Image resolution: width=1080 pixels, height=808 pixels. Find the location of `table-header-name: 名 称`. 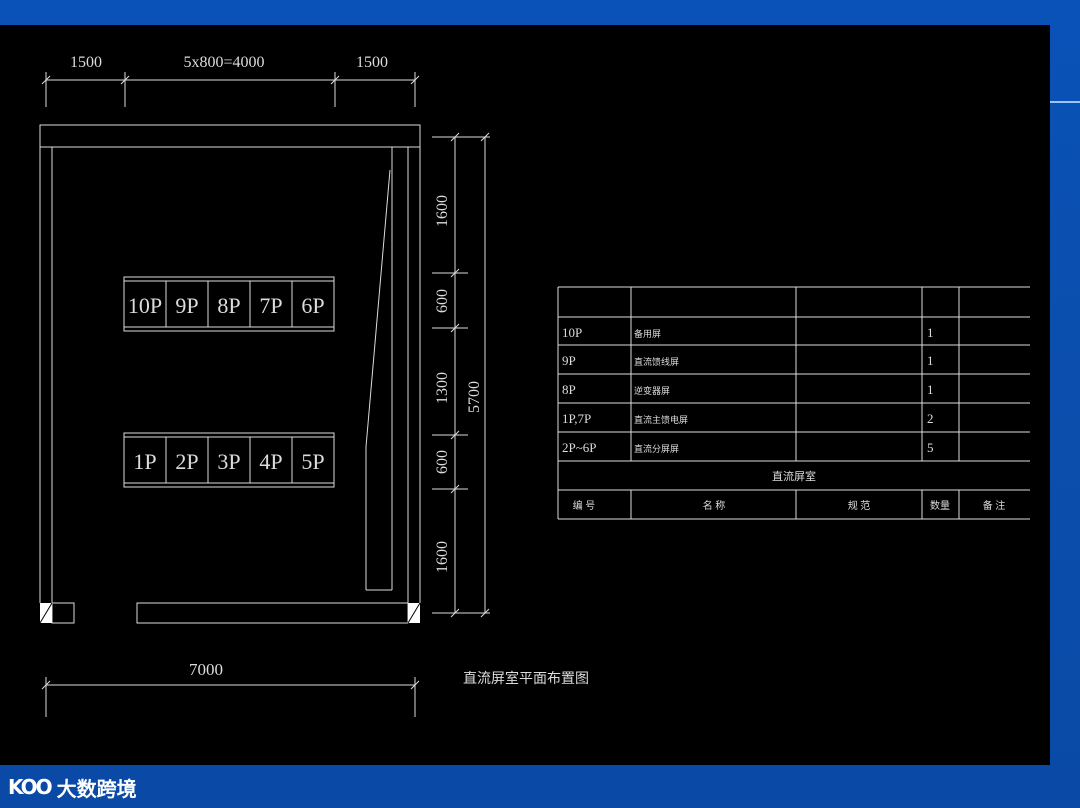

table-header-name: 名 称 is located at coordinates (714, 505).